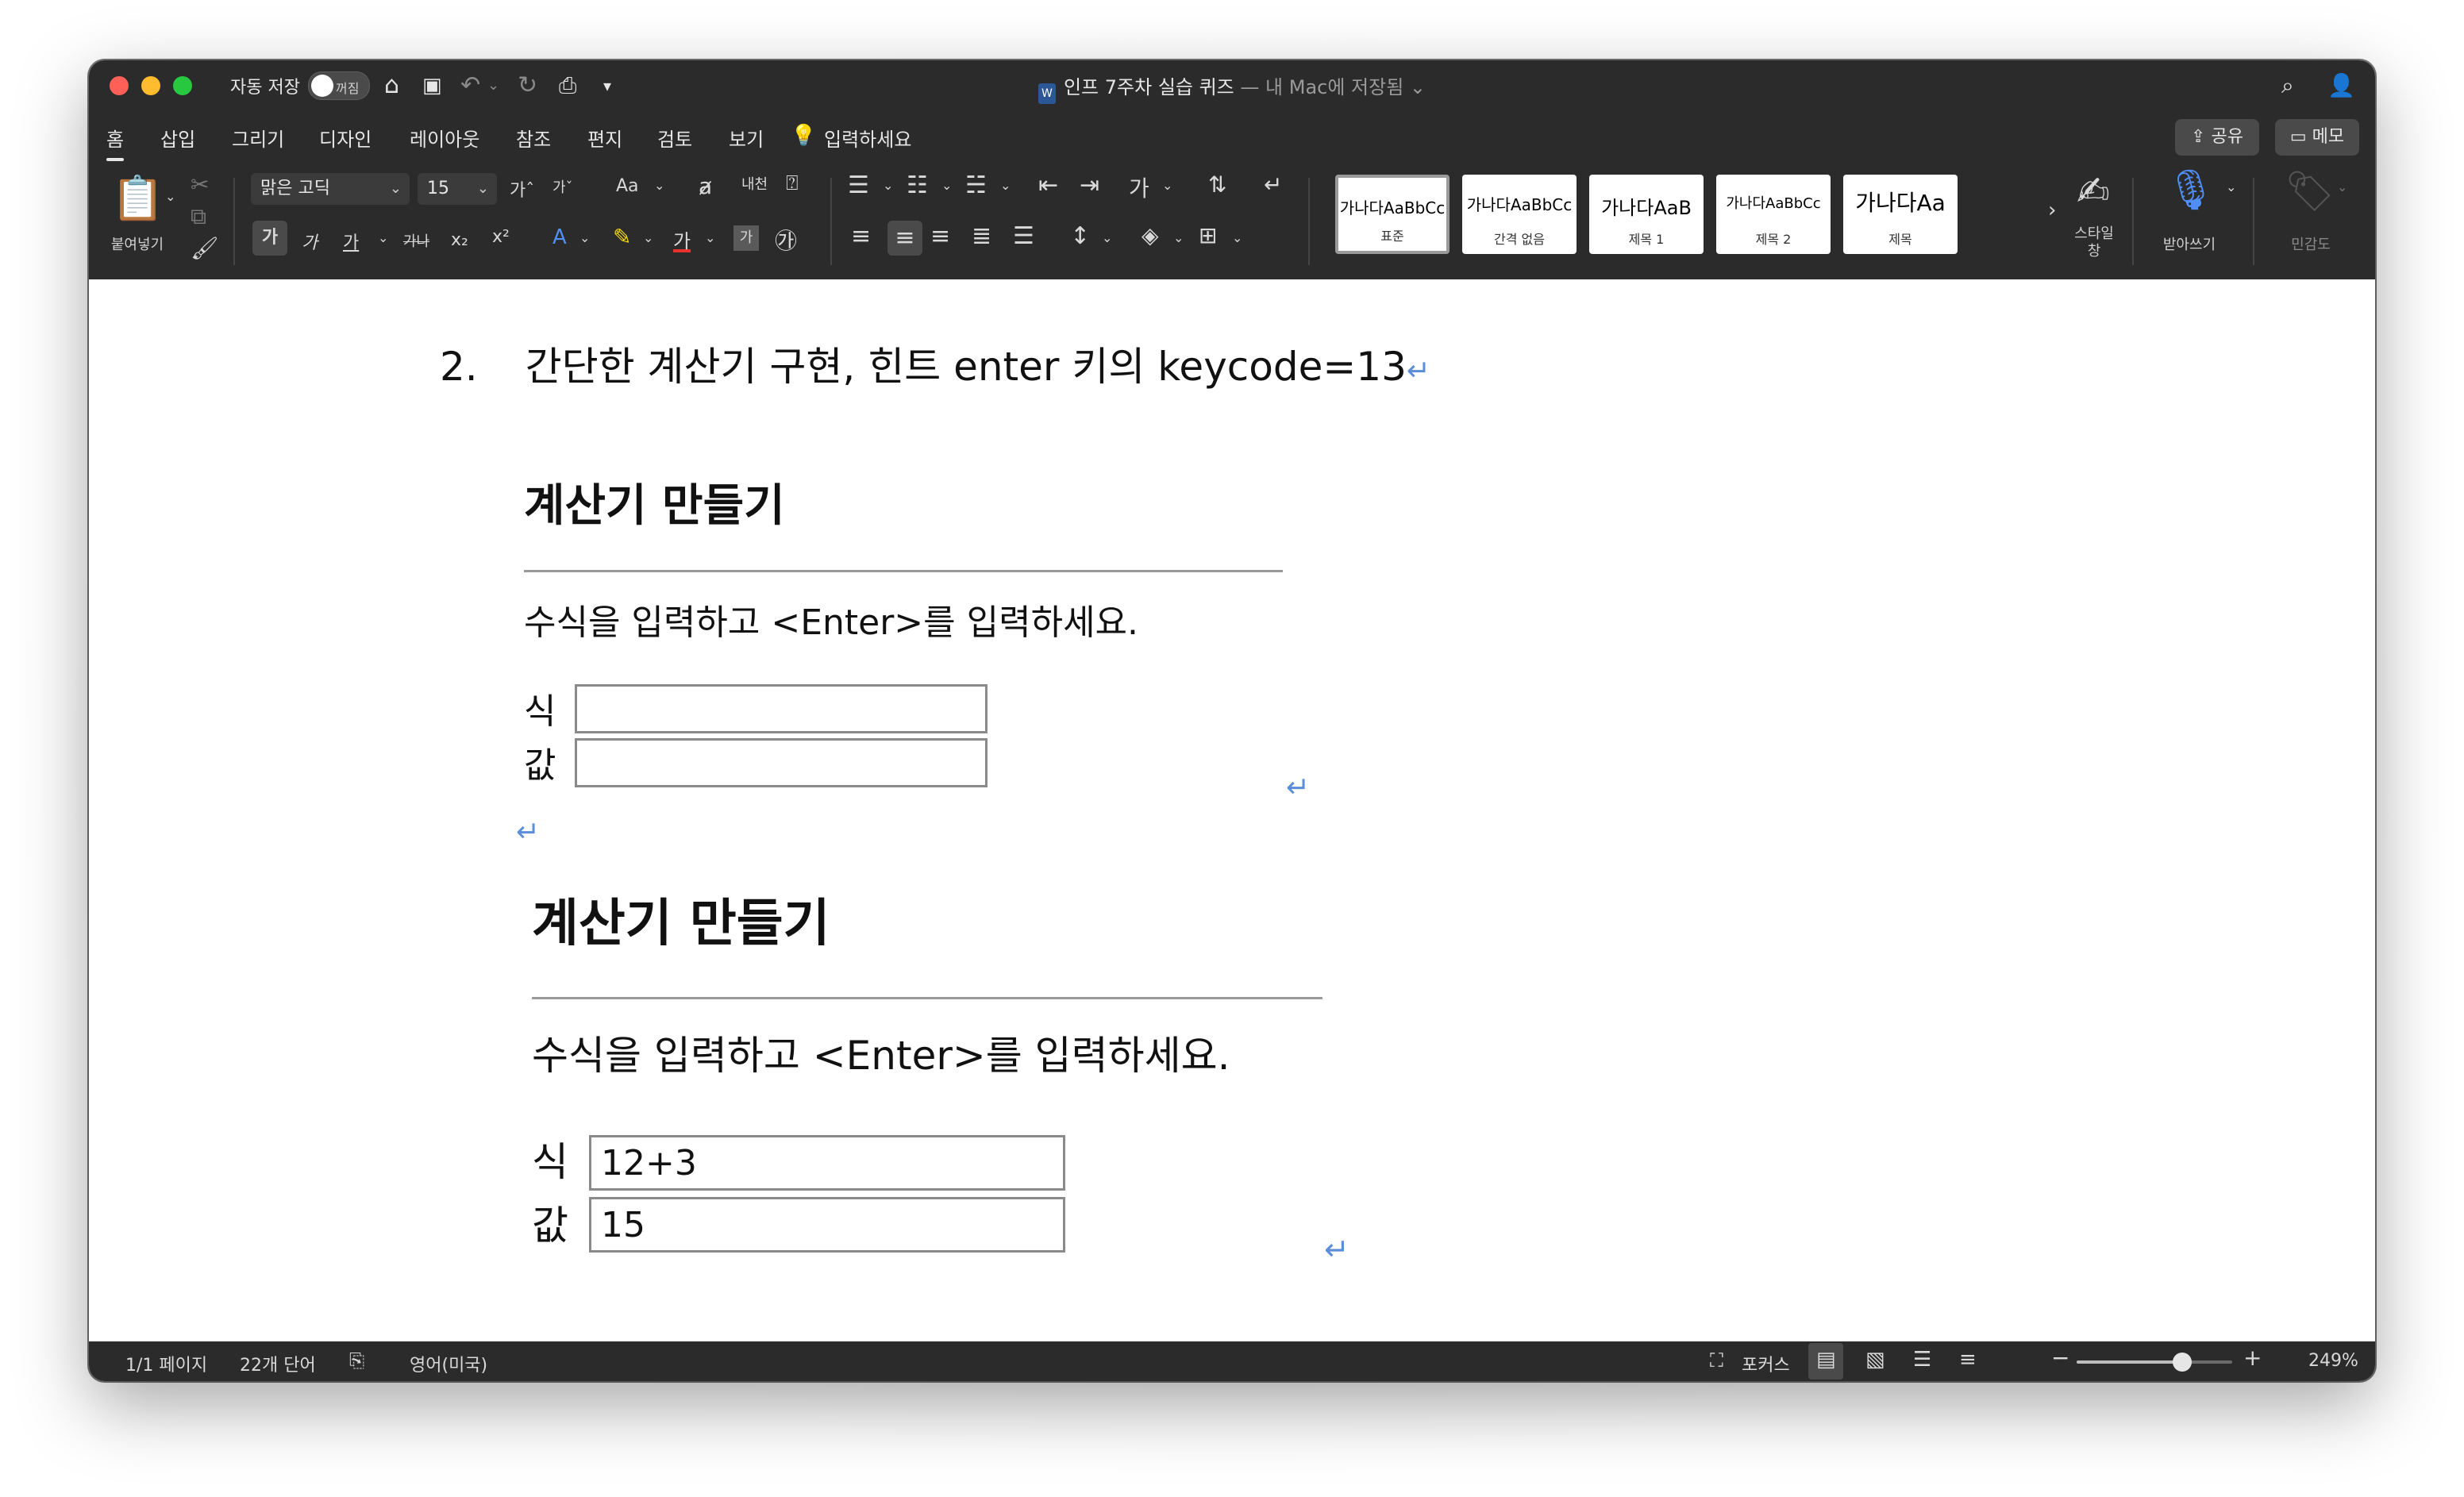 The height and width of the screenshot is (1497, 2464). I want to click on microphone-icon: 🎙, so click(2191, 190).